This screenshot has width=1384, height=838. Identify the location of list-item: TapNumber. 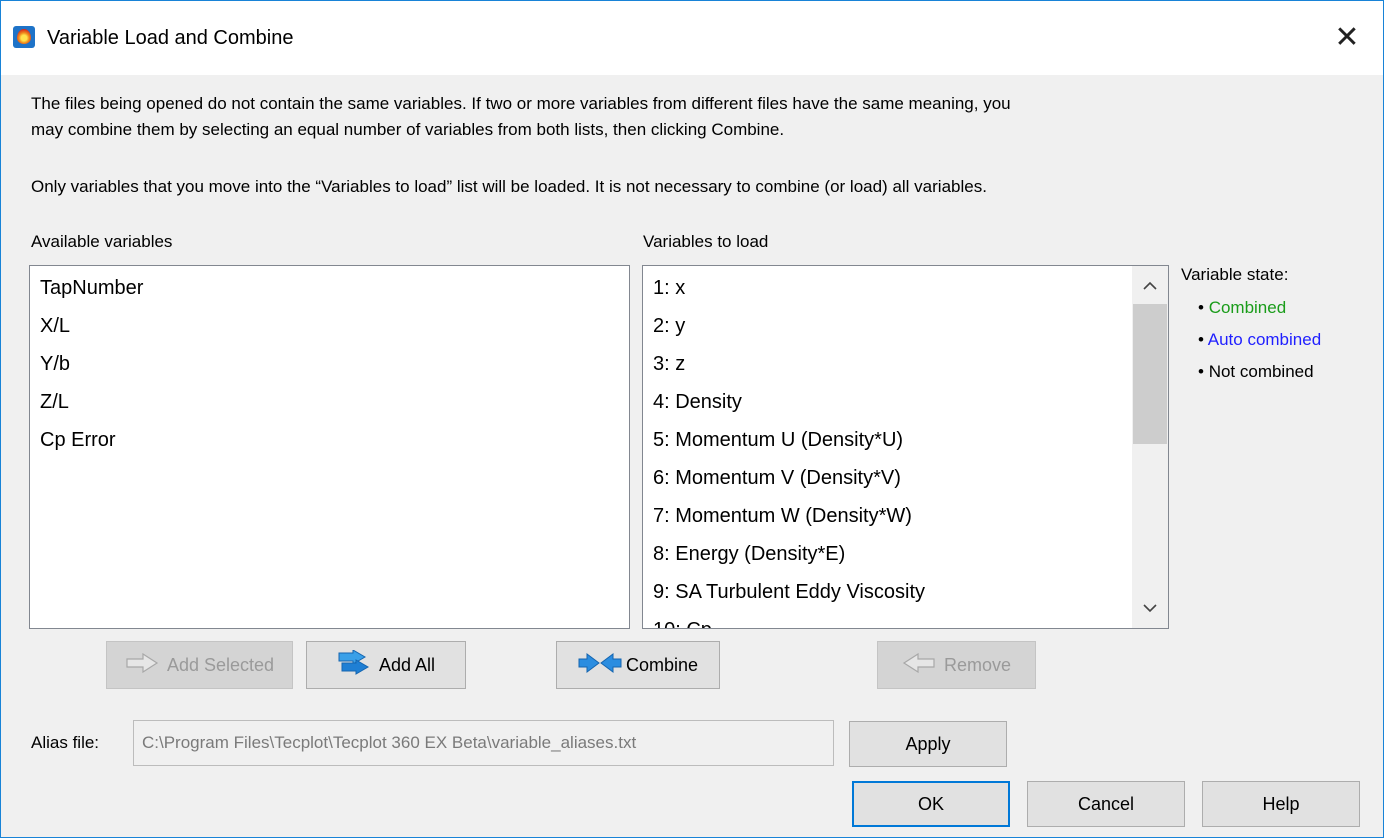
(329, 288).